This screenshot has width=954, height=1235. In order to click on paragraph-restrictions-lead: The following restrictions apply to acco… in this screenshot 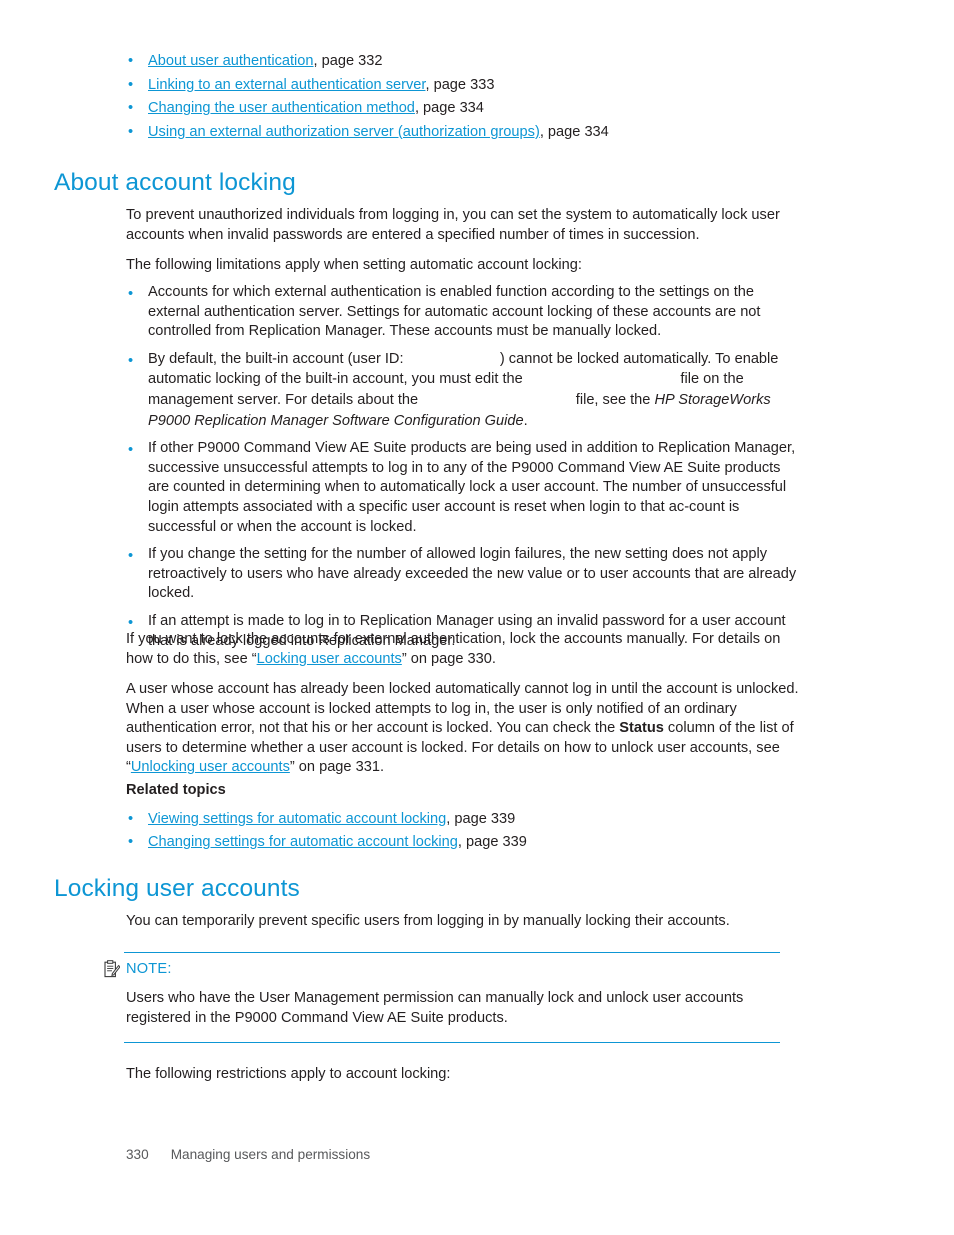, I will do `click(288, 1074)`.